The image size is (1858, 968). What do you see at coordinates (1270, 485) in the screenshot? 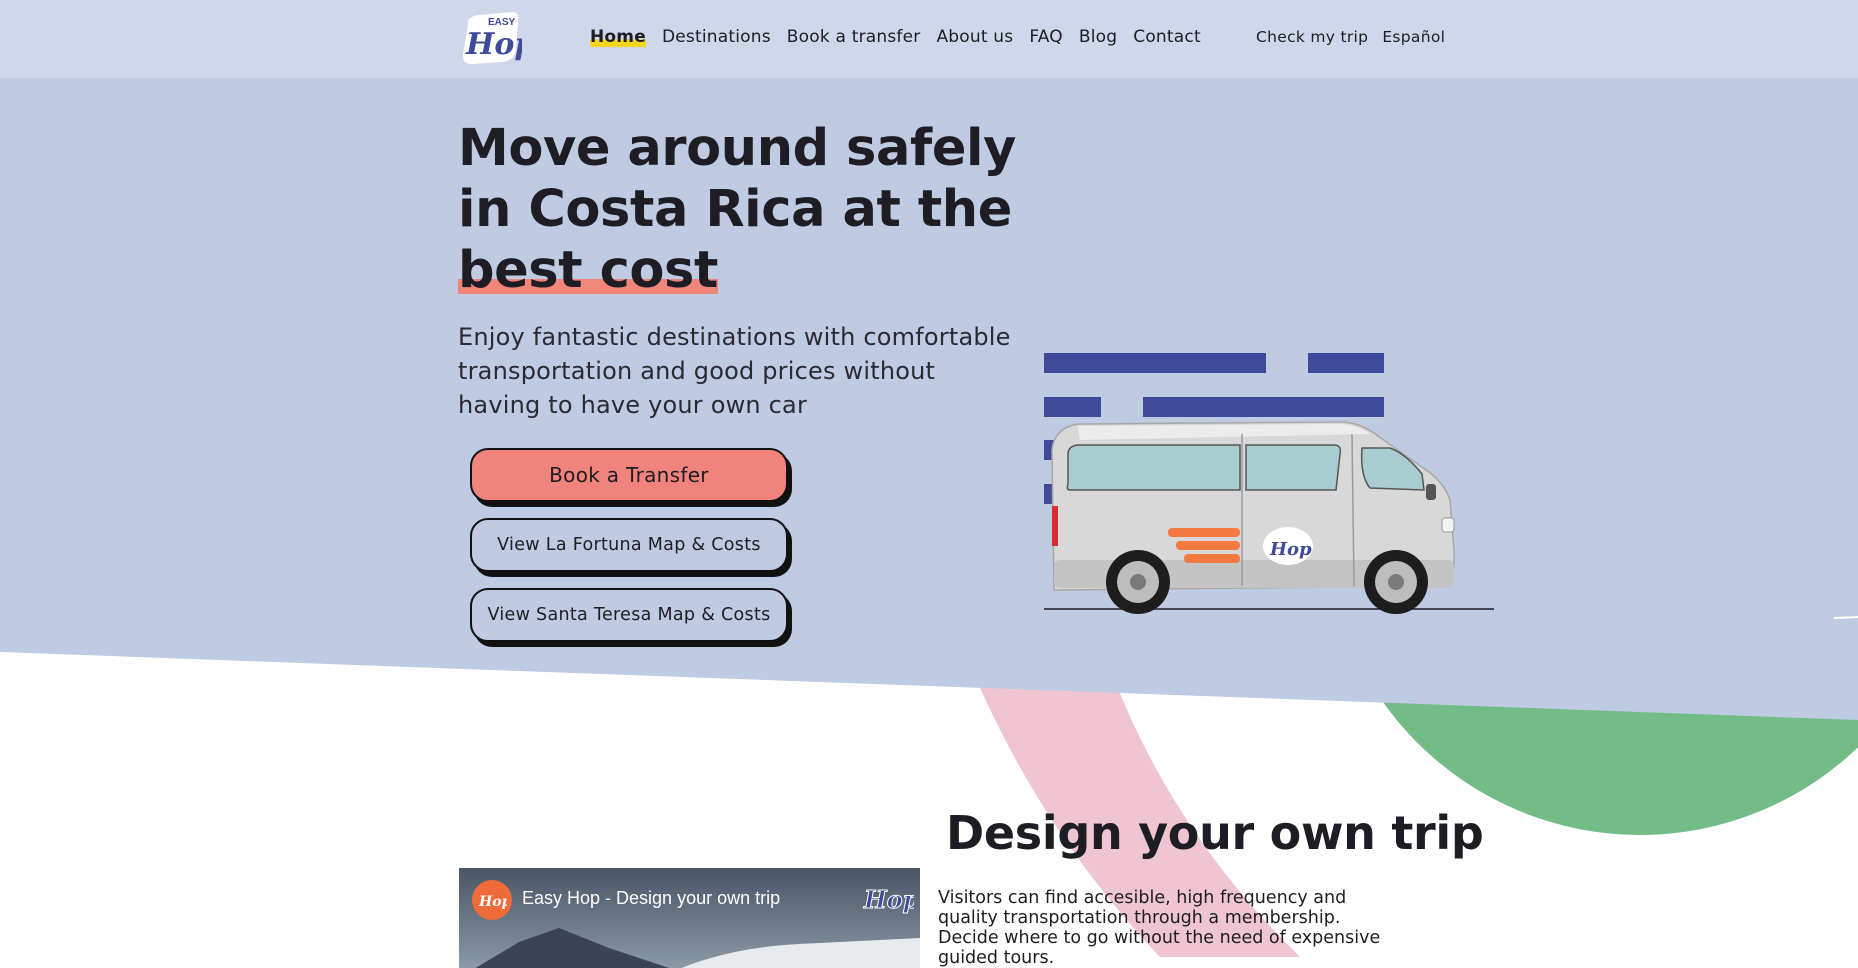
I see `van-illustration: Hop` at bounding box center [1270, 485].